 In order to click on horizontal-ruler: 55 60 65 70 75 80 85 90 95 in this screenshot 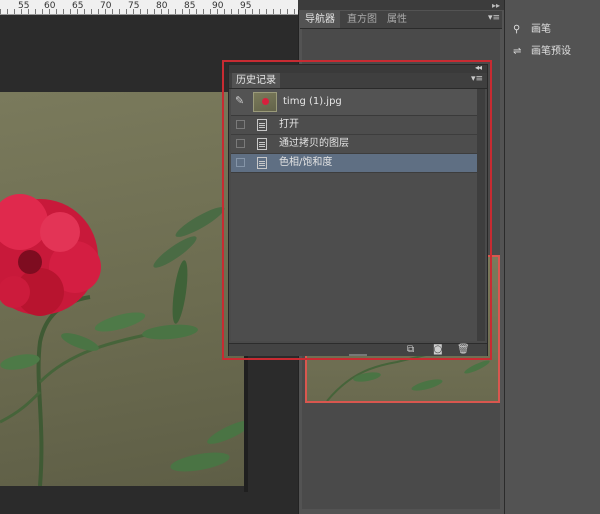, I will do `click(149, 7)`.